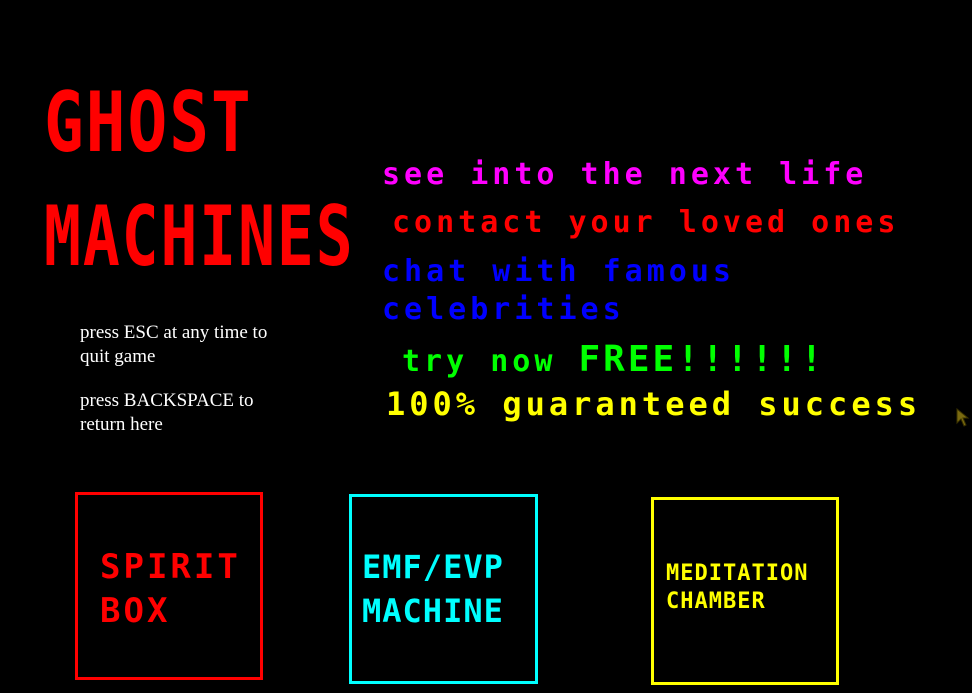 The width and height of the screenshot is (972, 693). What do you see at coordinates (737, 587) in the screenshot?
I see `meditation-chamber-label: MEDITATION CHAMBER` at bounding box center [737, 587].